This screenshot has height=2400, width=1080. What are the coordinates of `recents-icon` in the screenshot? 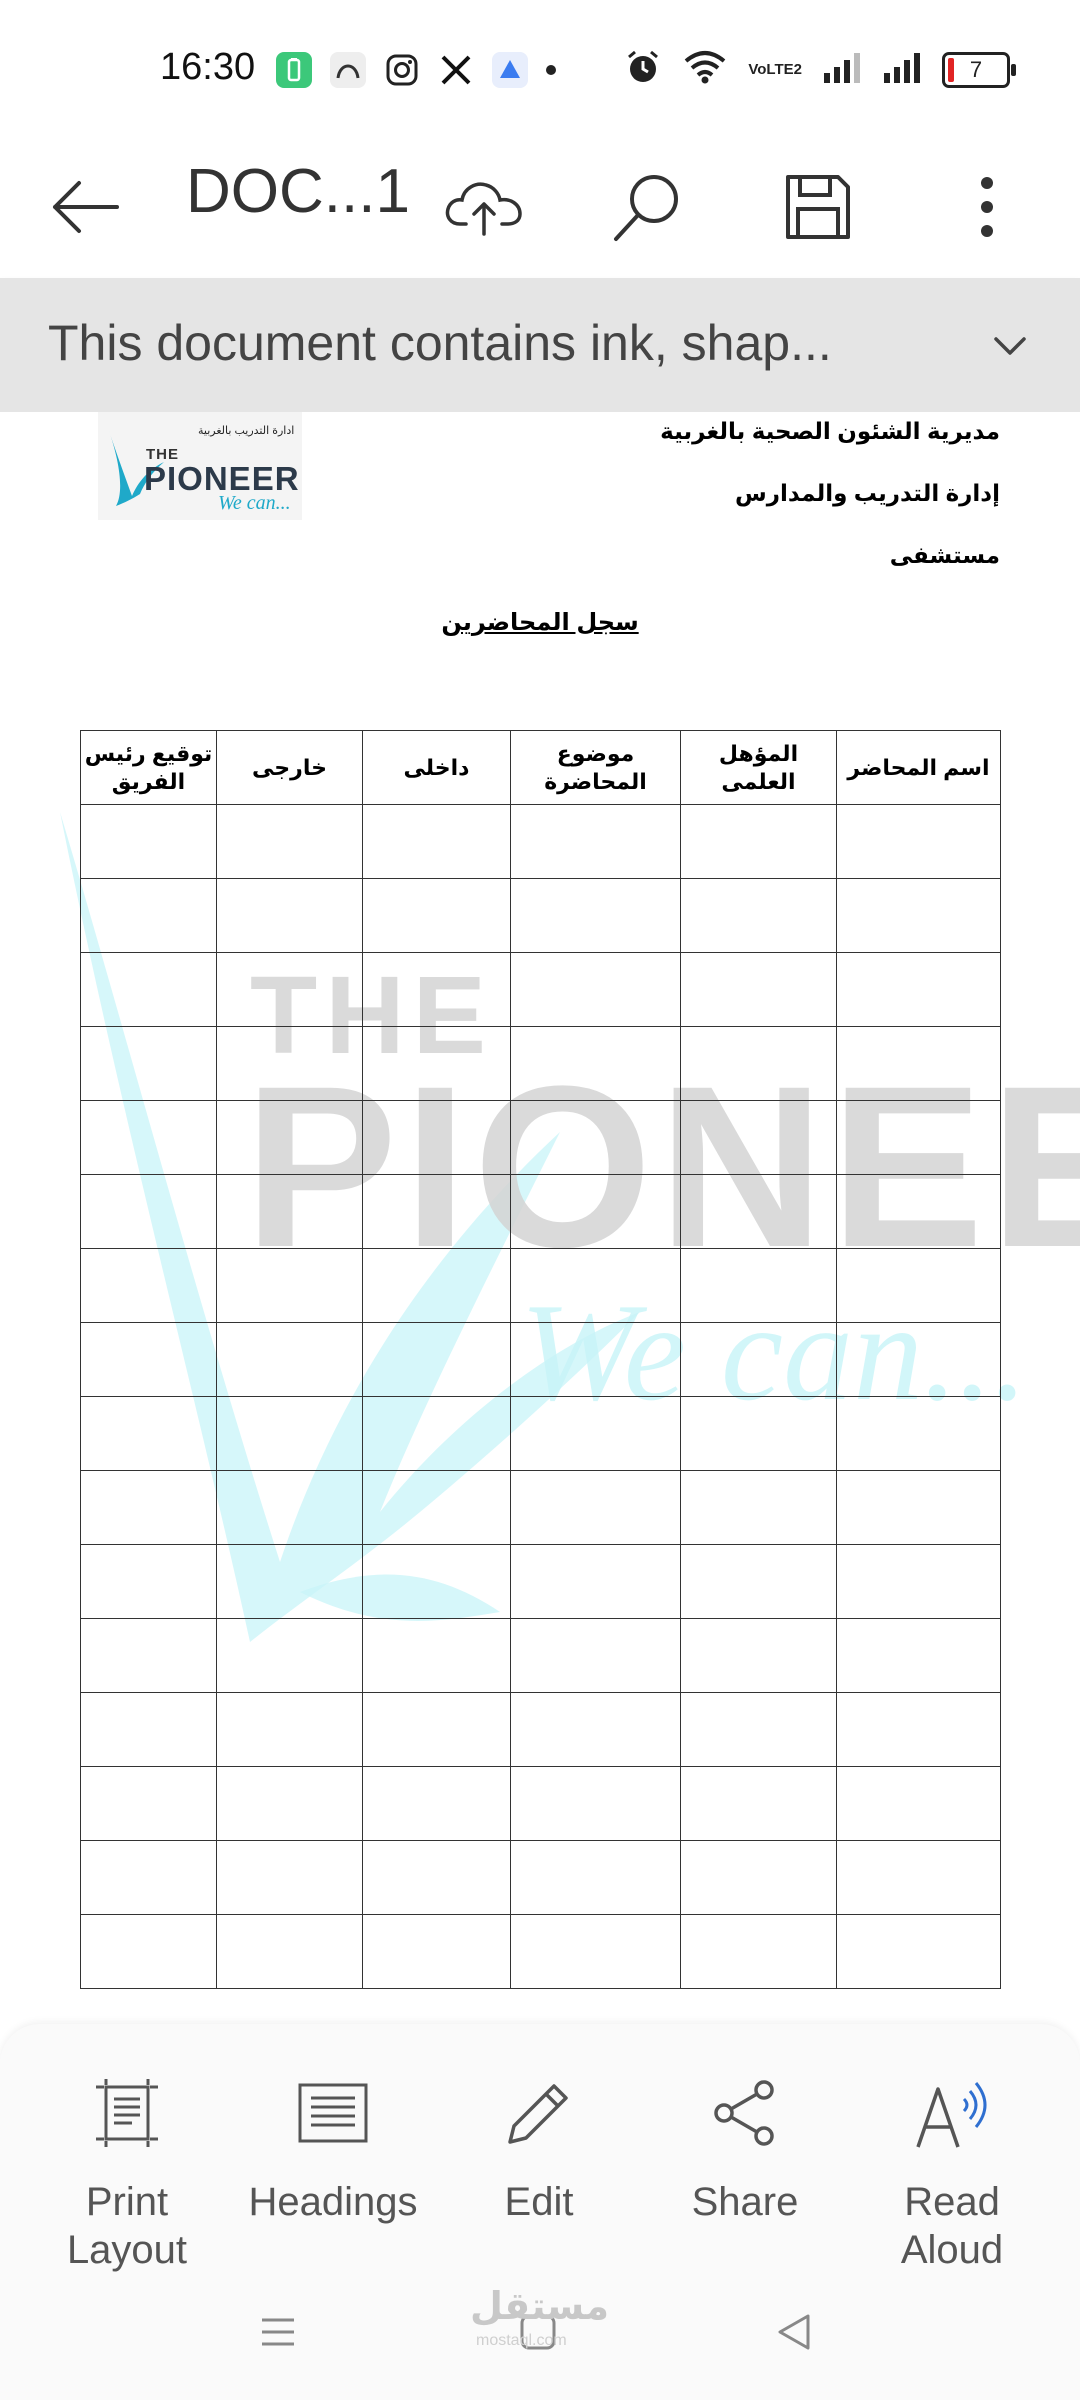 It's located at (278, 2334).